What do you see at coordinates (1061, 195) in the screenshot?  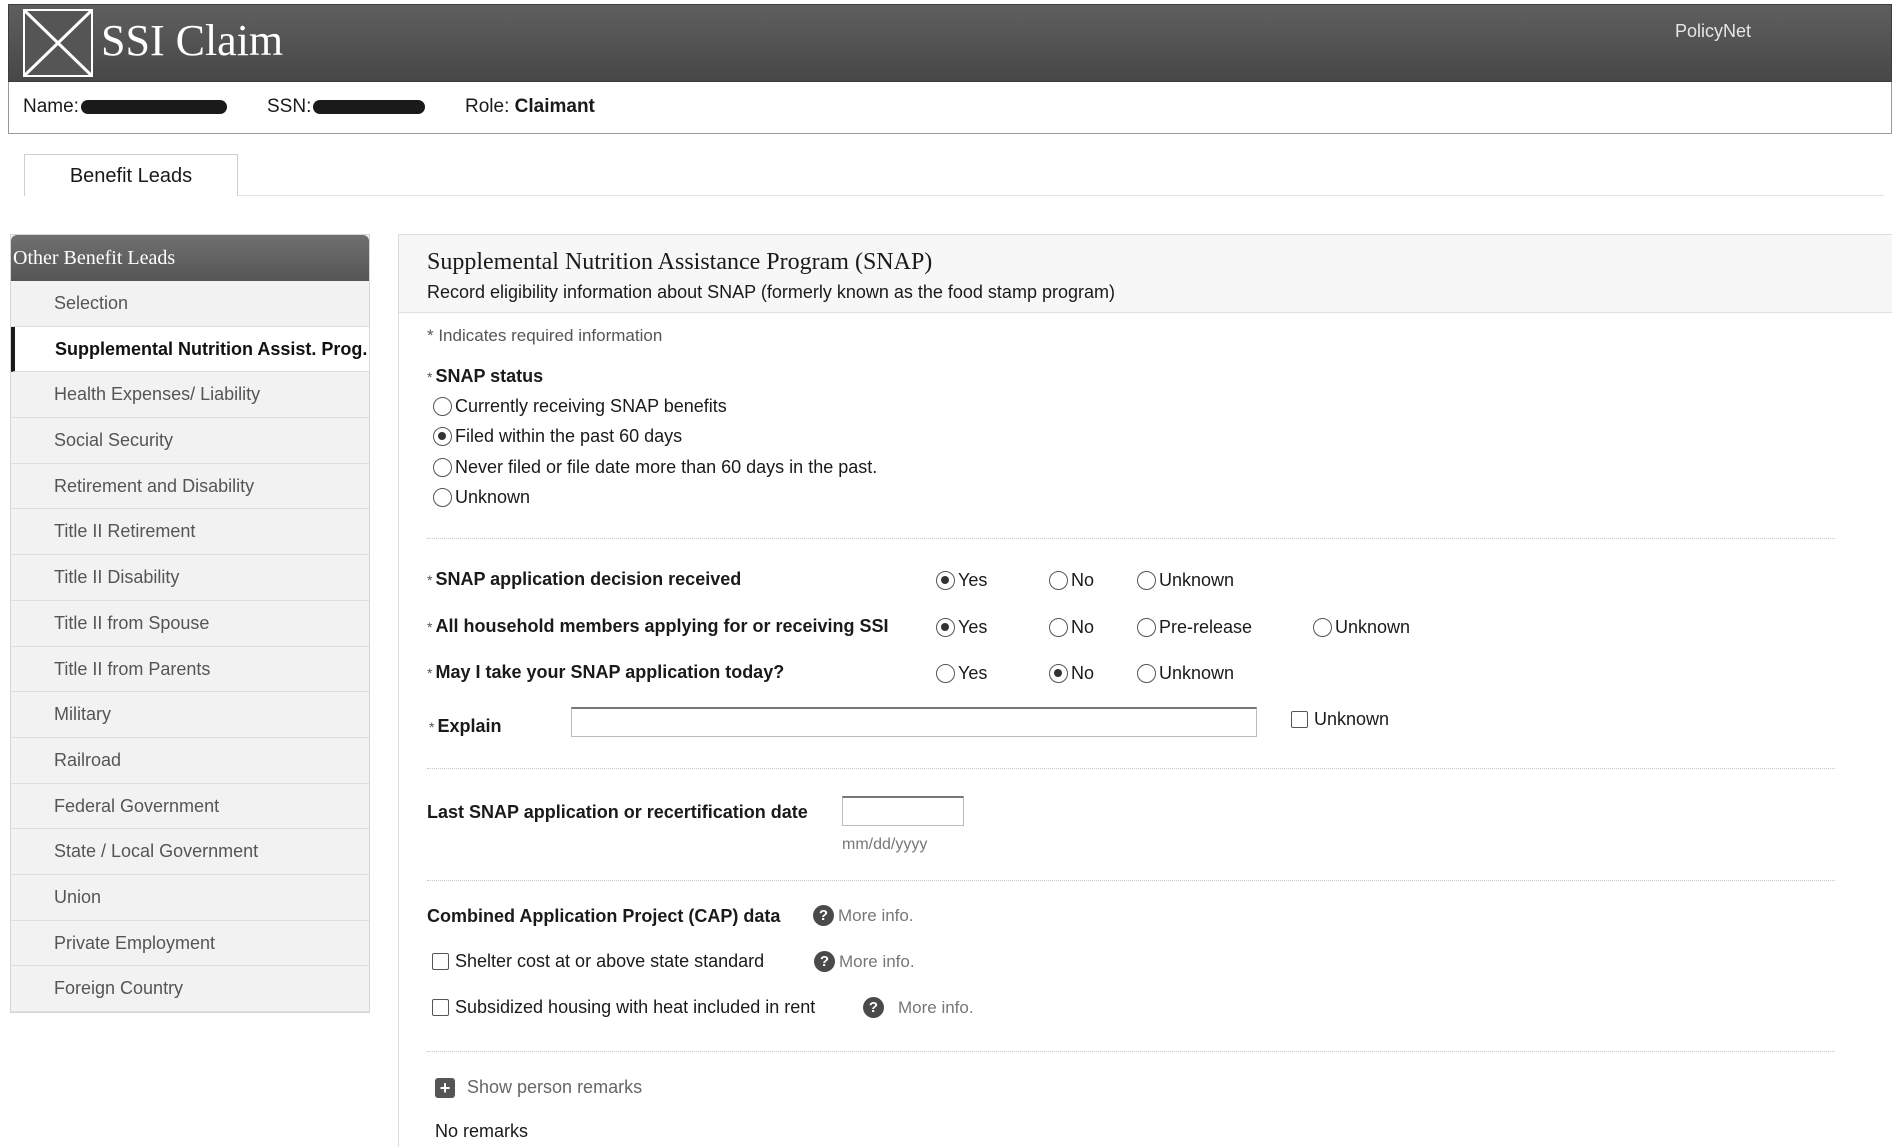 I see `tab-divider` at bounding box center [1061, 195].